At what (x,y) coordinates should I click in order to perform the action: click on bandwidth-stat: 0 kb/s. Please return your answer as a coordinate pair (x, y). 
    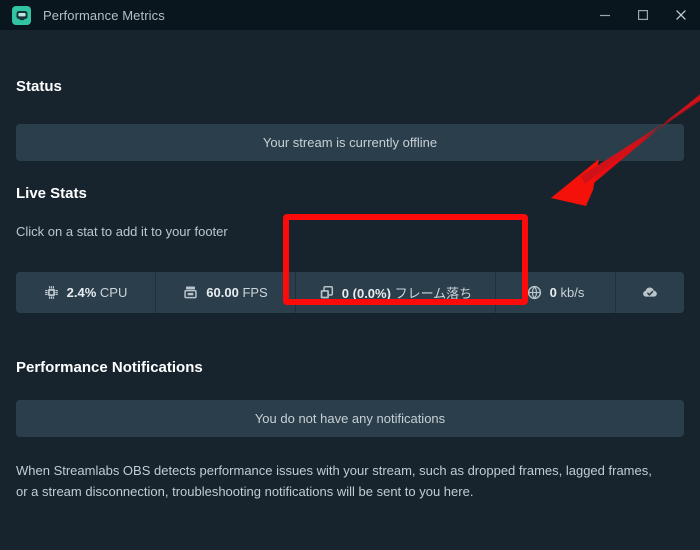
    Looking at the image, I should click on (556, 292).